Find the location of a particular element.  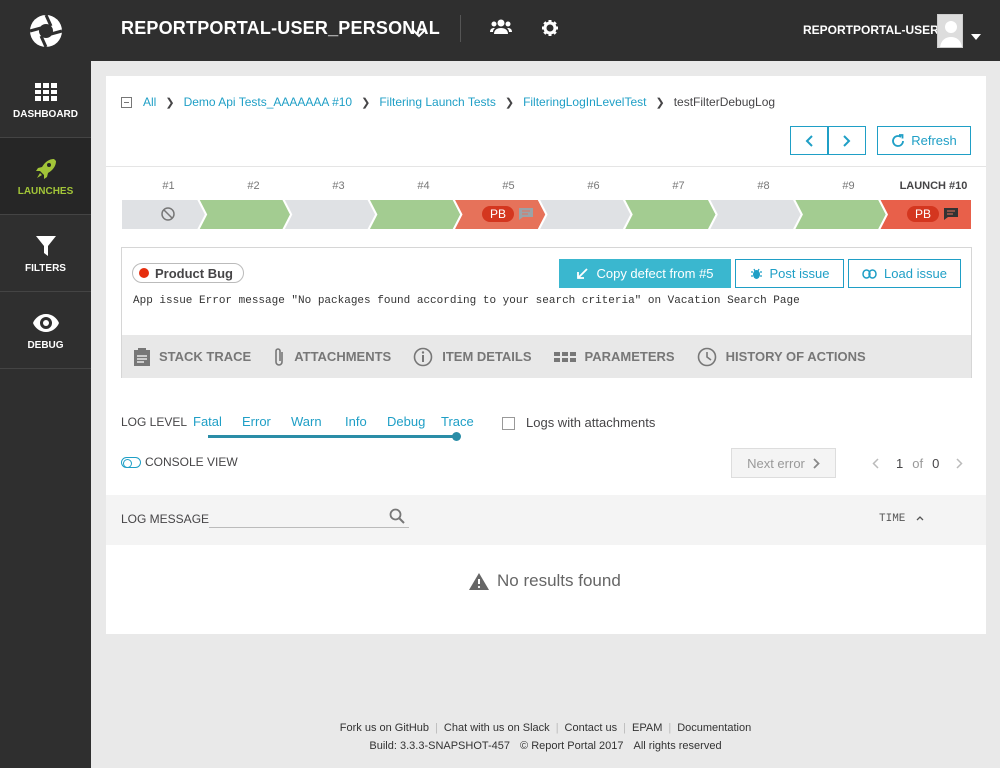

tab-label: ATTACHMENTS is located at coordinates (343, 356).